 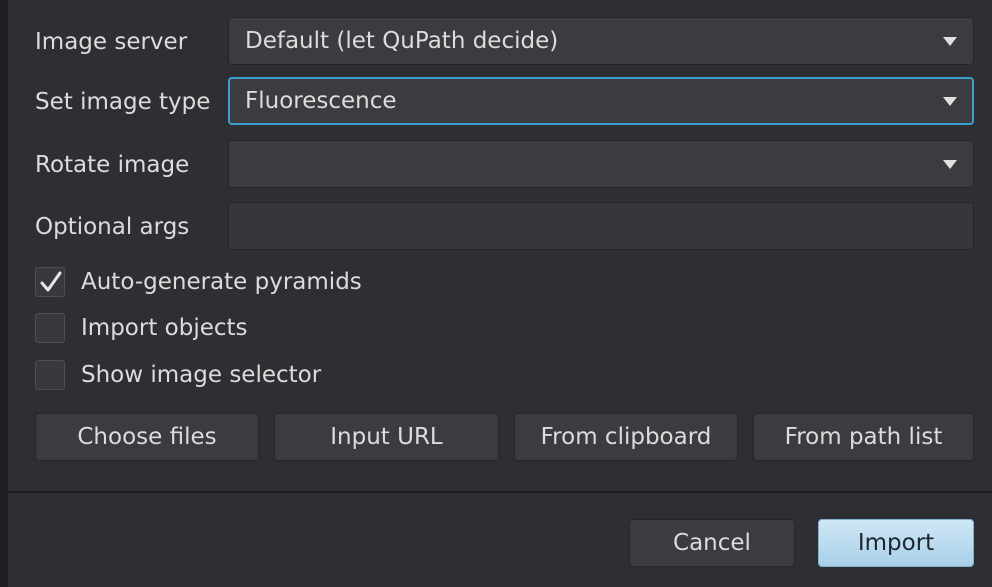 What do you see at coordinates (4, 293) in the screenshot?
I see `window-left-edge` at bounding box center [4, 293].